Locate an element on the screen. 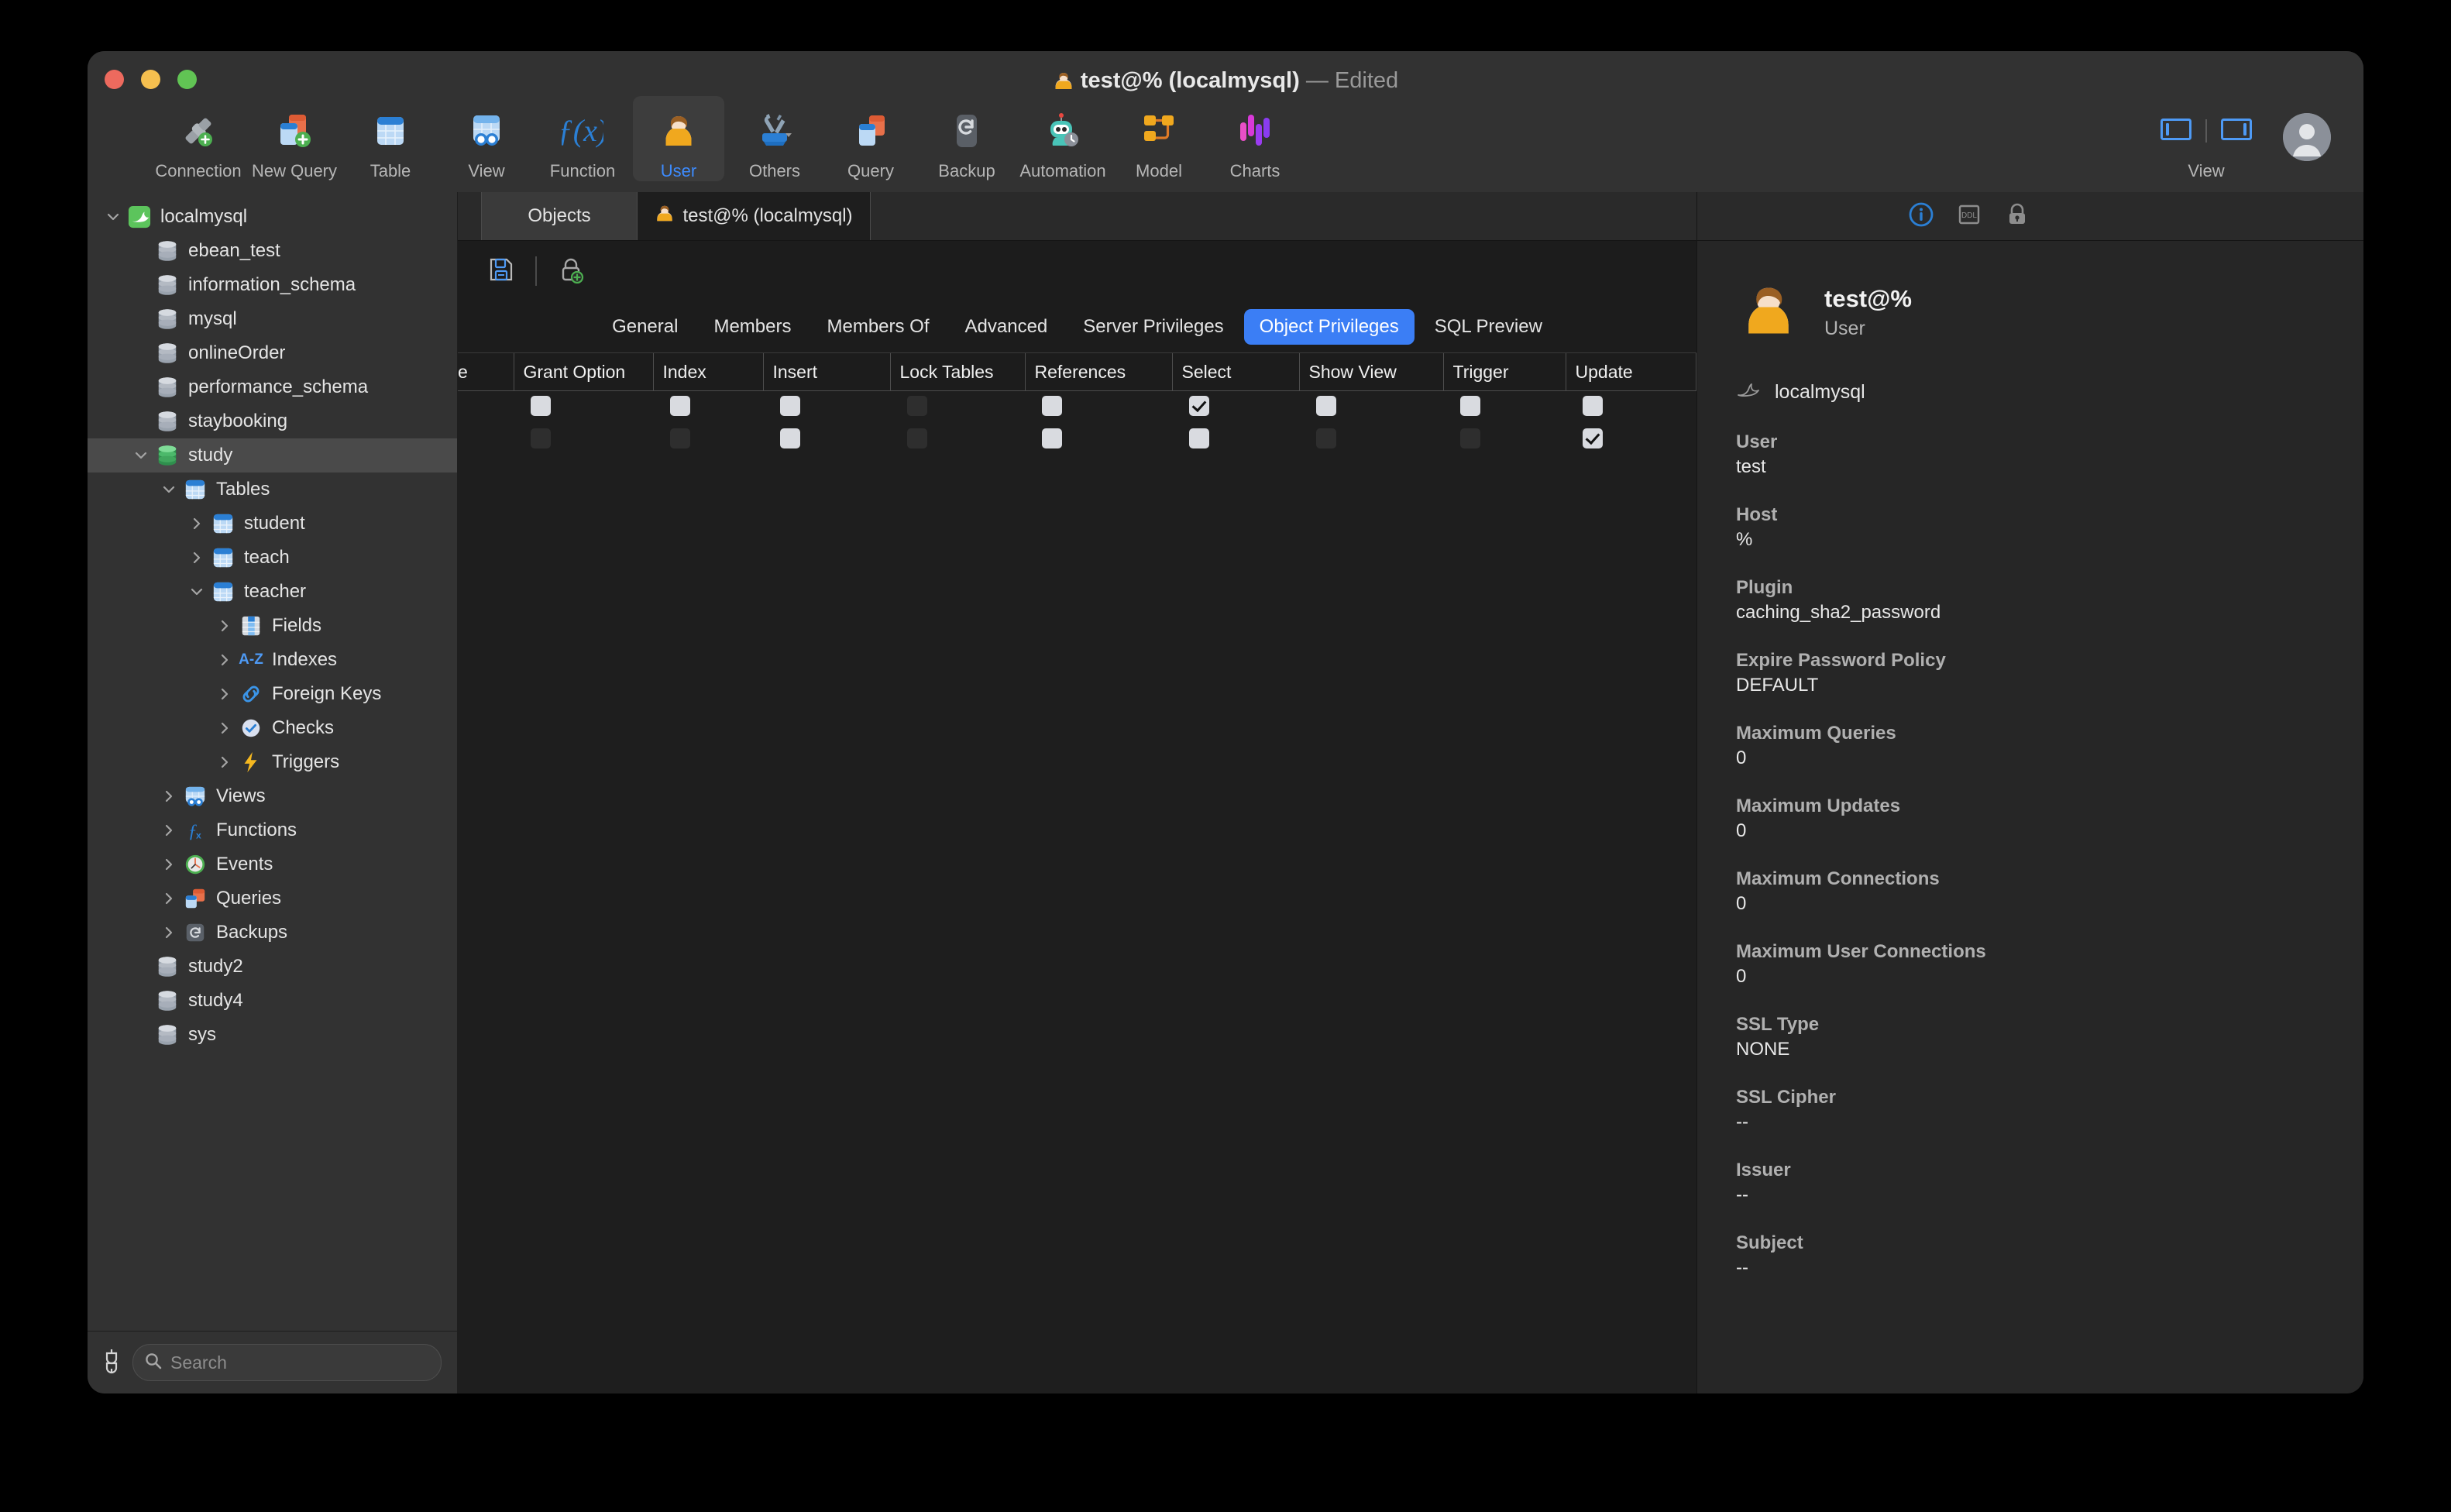  tree-item-ebean-test: ebean_test is located at coordinates (272, 251).